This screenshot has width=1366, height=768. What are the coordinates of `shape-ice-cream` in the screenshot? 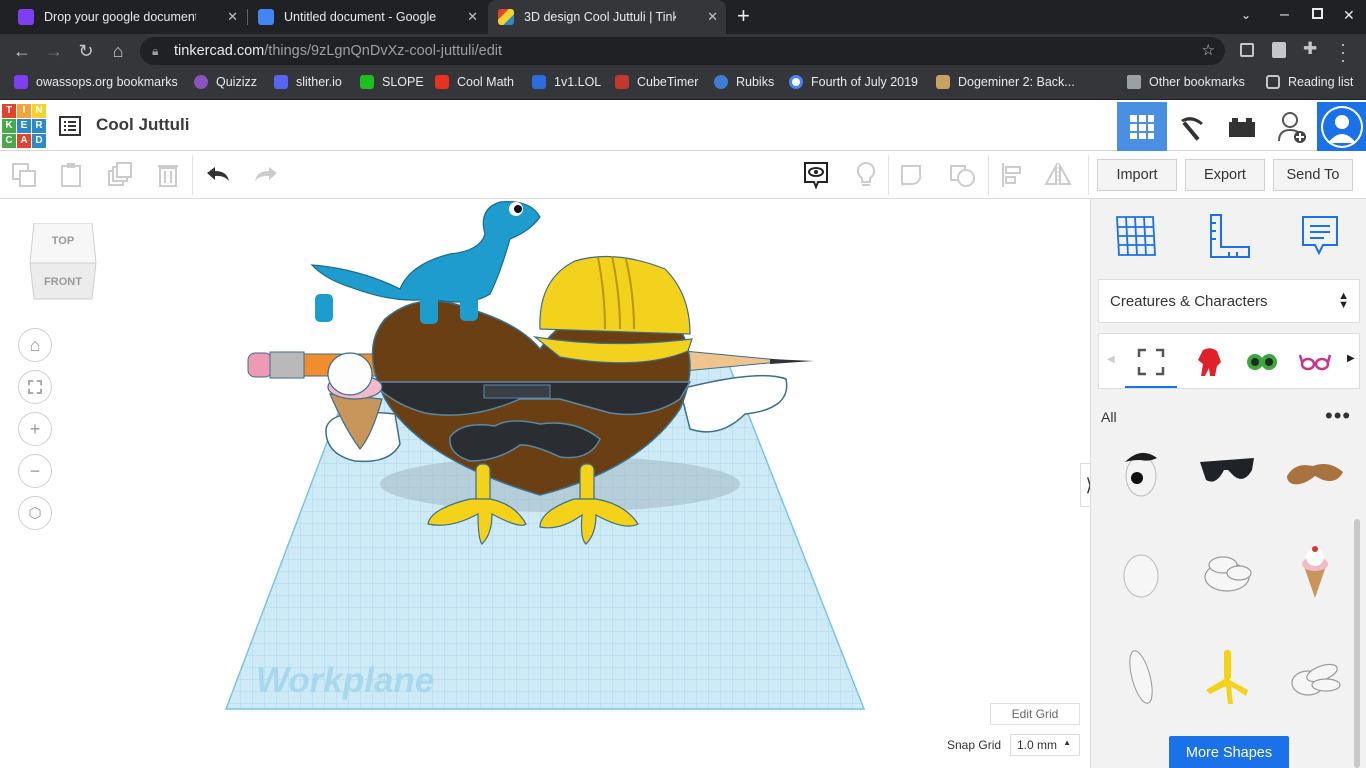 It's located at (1315, 573).